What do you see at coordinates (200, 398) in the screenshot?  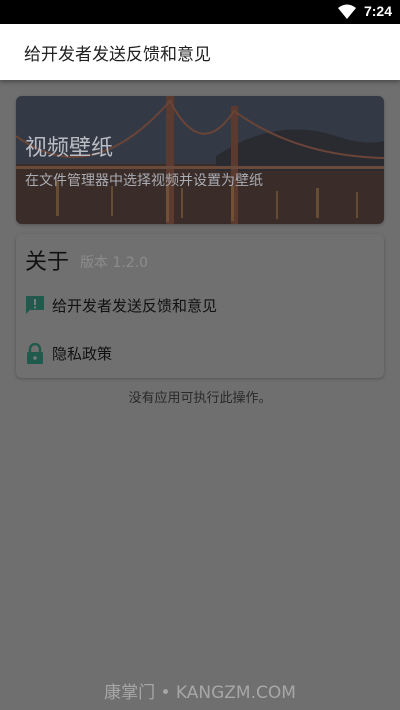 I see `toast-message: 没有应用可执行此操作。` at bounding box center [200, 398].